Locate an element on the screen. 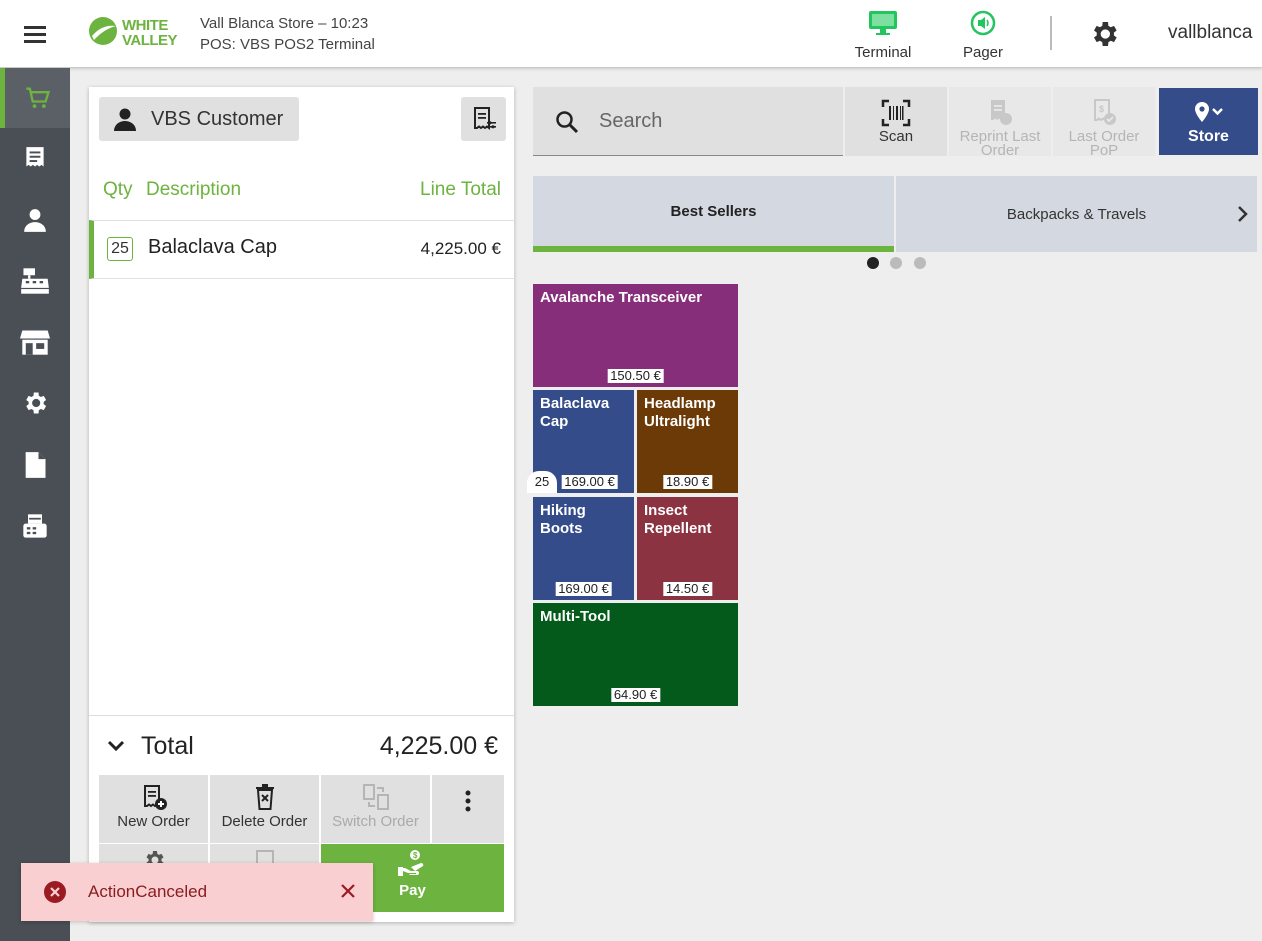 The image size is (1262, 941). pager-label: Pager is located at coordinates (983, 52).